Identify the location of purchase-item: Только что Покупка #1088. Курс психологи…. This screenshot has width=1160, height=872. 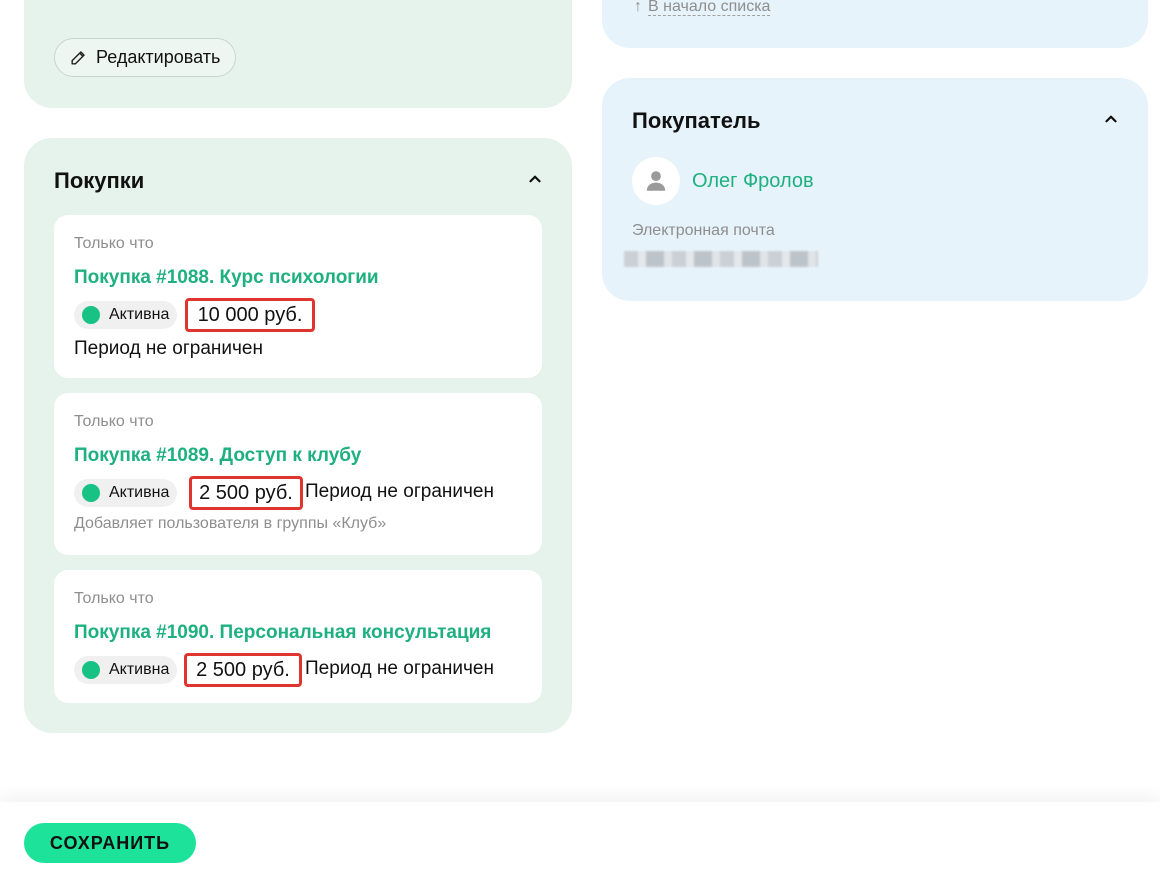
(298, 296).